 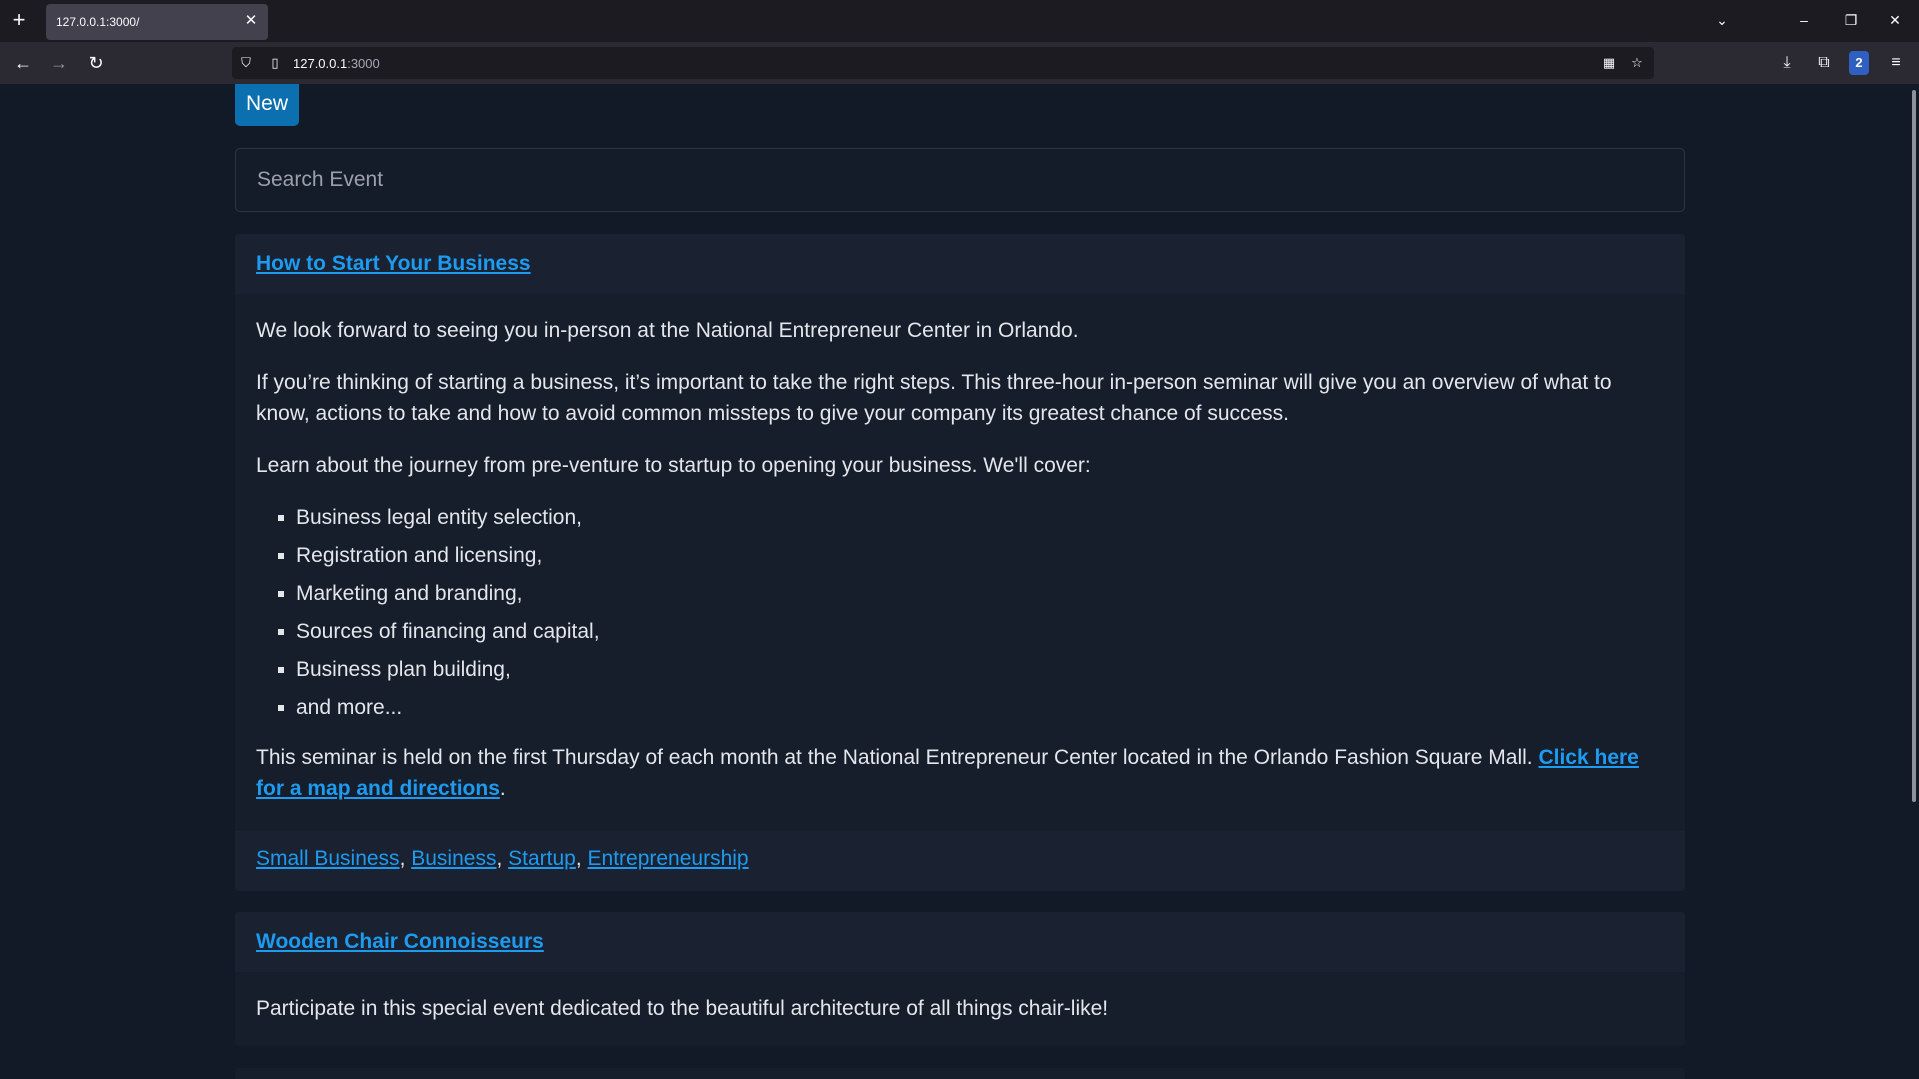 What do you see at coordinates (1914, 446) in the screenshot?
I see `page-scrollbar` at bounding box center [1914, 446].